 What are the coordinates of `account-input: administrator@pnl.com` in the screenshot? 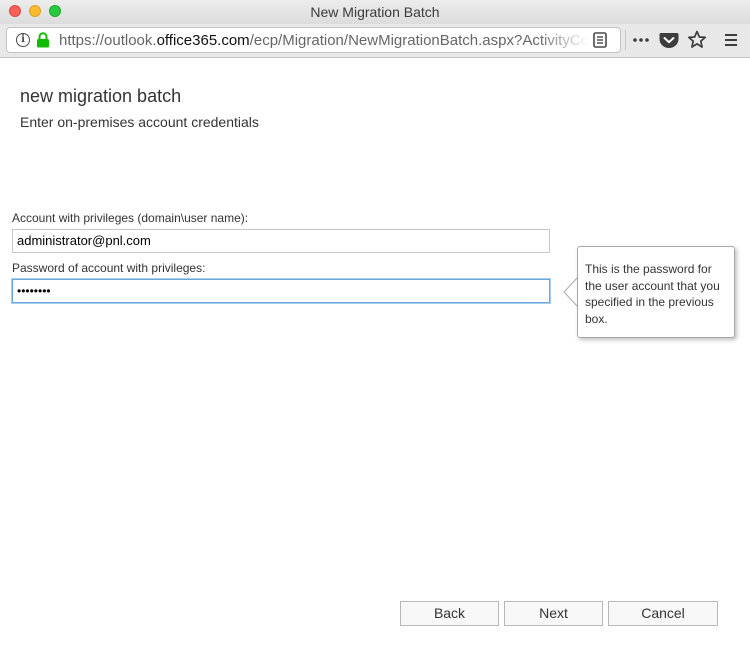 It's located at (281, 241).